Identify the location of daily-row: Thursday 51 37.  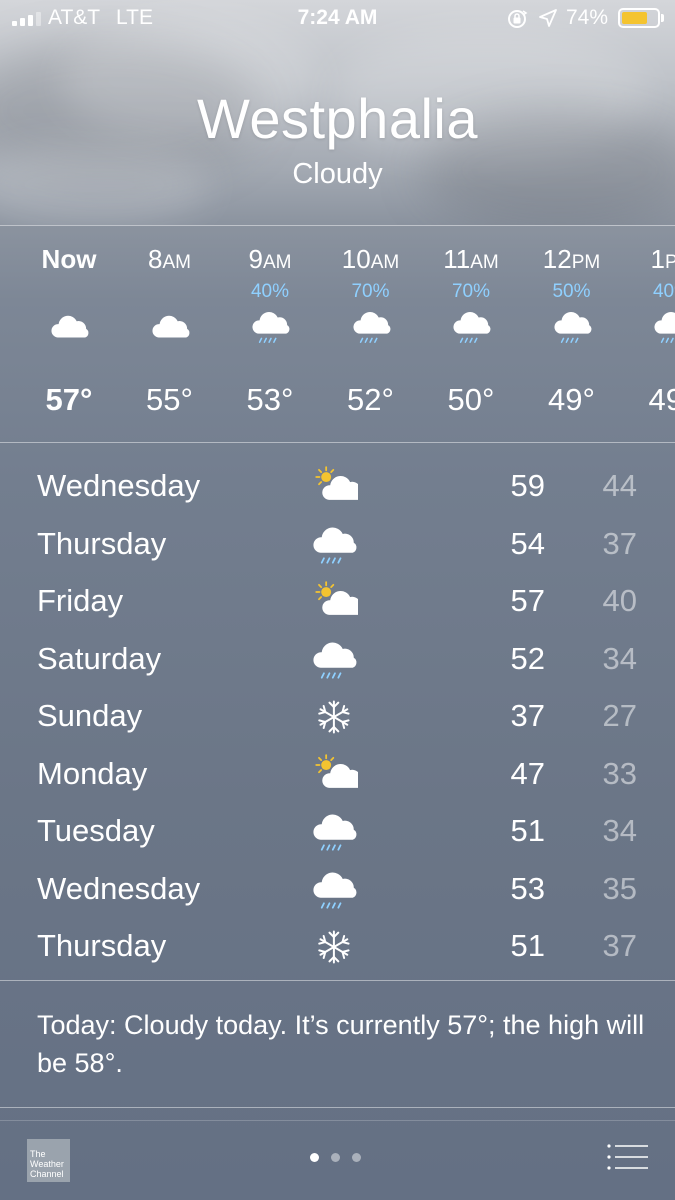
(337, 948).